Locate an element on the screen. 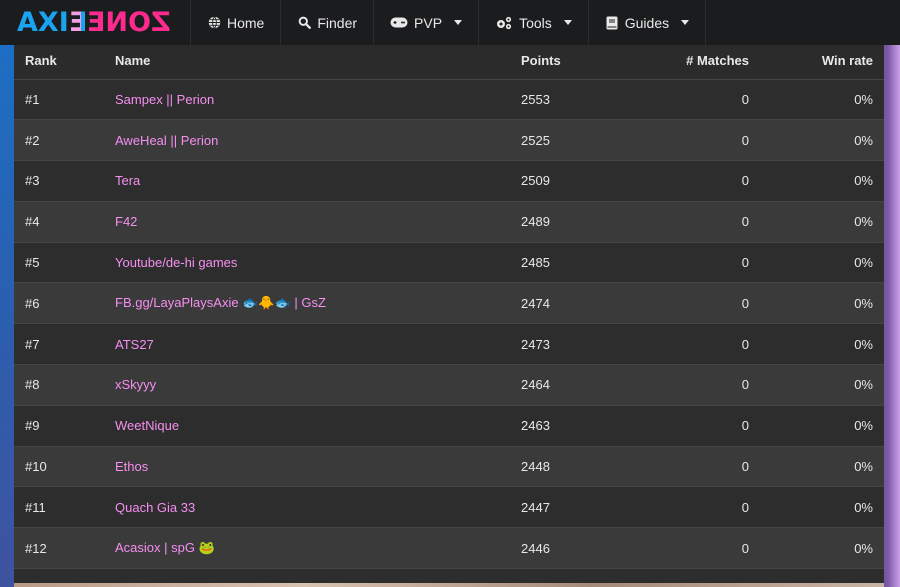 Image resolution: width=900 pixels, height=587 pixels. player-name-link: Sampex || Perion is located at coordinates (164, 99).